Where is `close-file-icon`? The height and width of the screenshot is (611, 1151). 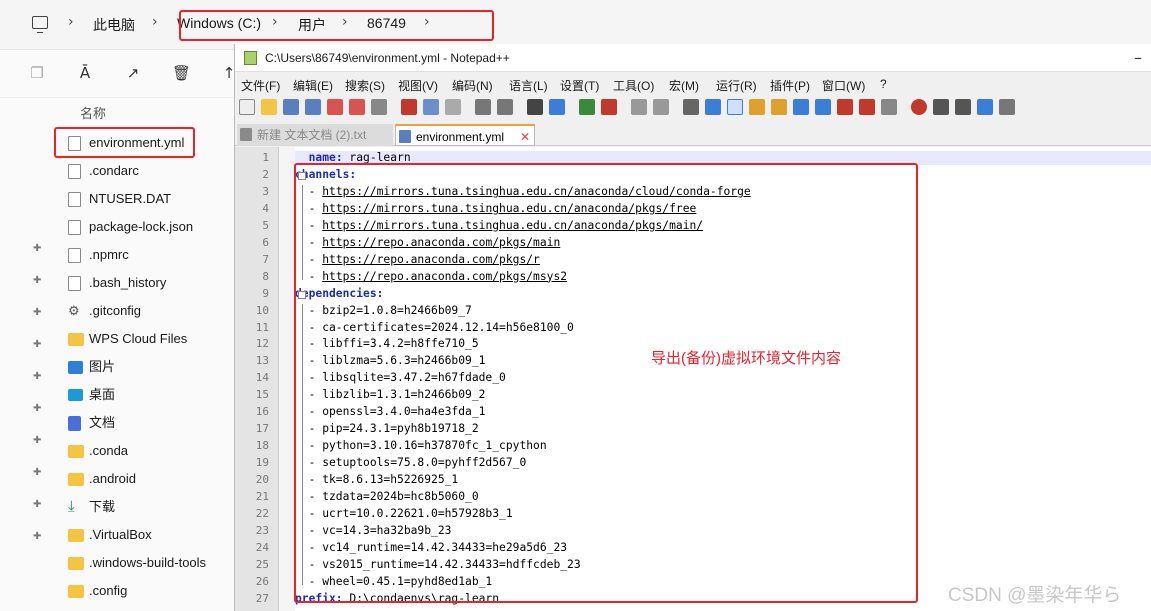 close-file-icon is located at coordinates (335, 107).